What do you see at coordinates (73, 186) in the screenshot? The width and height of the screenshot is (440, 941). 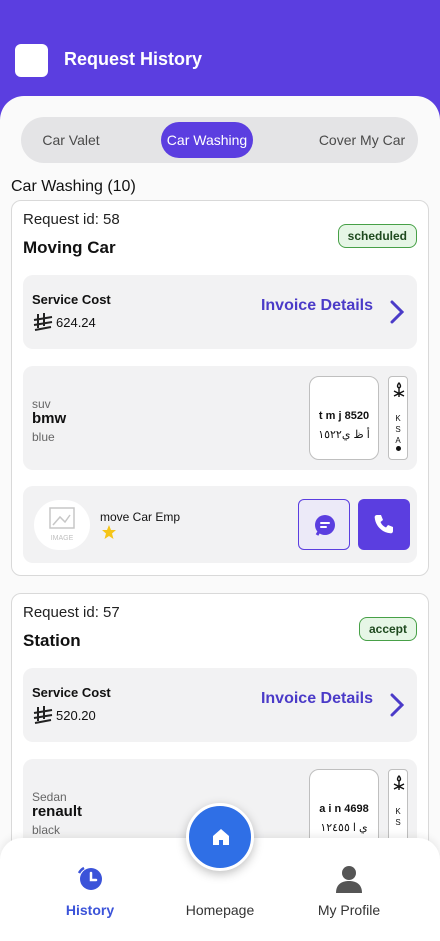 I see `section-title: Car Washing (10)` at bounding box center [73, 186].